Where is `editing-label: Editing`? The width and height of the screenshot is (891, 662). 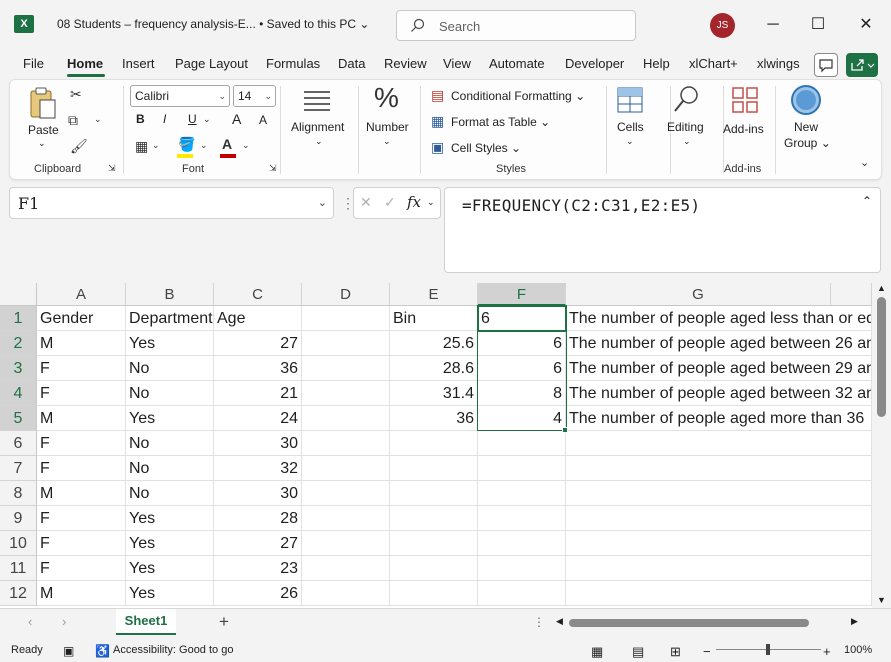 editing-label: Editing is located at coordinates (685, 127).